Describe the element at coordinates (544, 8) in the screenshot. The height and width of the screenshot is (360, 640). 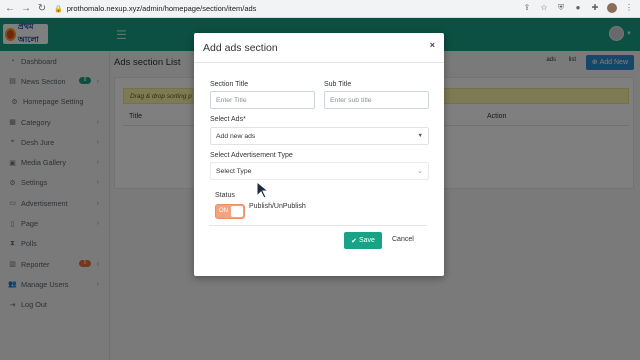
I see `star-icon: ☆` at that location.